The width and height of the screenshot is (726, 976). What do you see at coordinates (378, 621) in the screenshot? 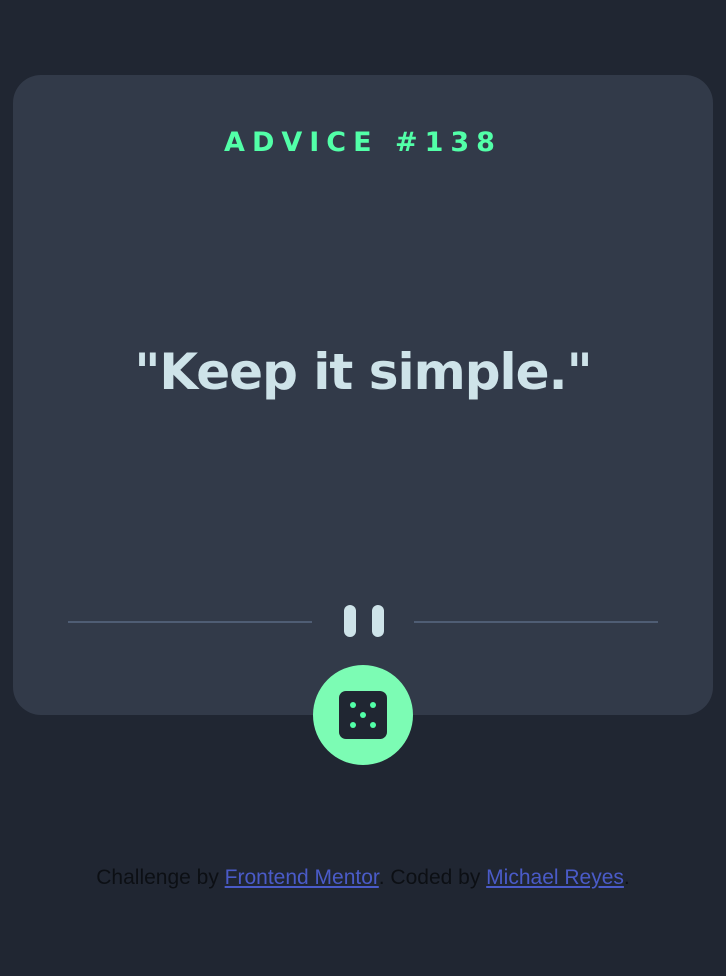
I see `pause-icon-bar-right` at bounding box center [378, 621].